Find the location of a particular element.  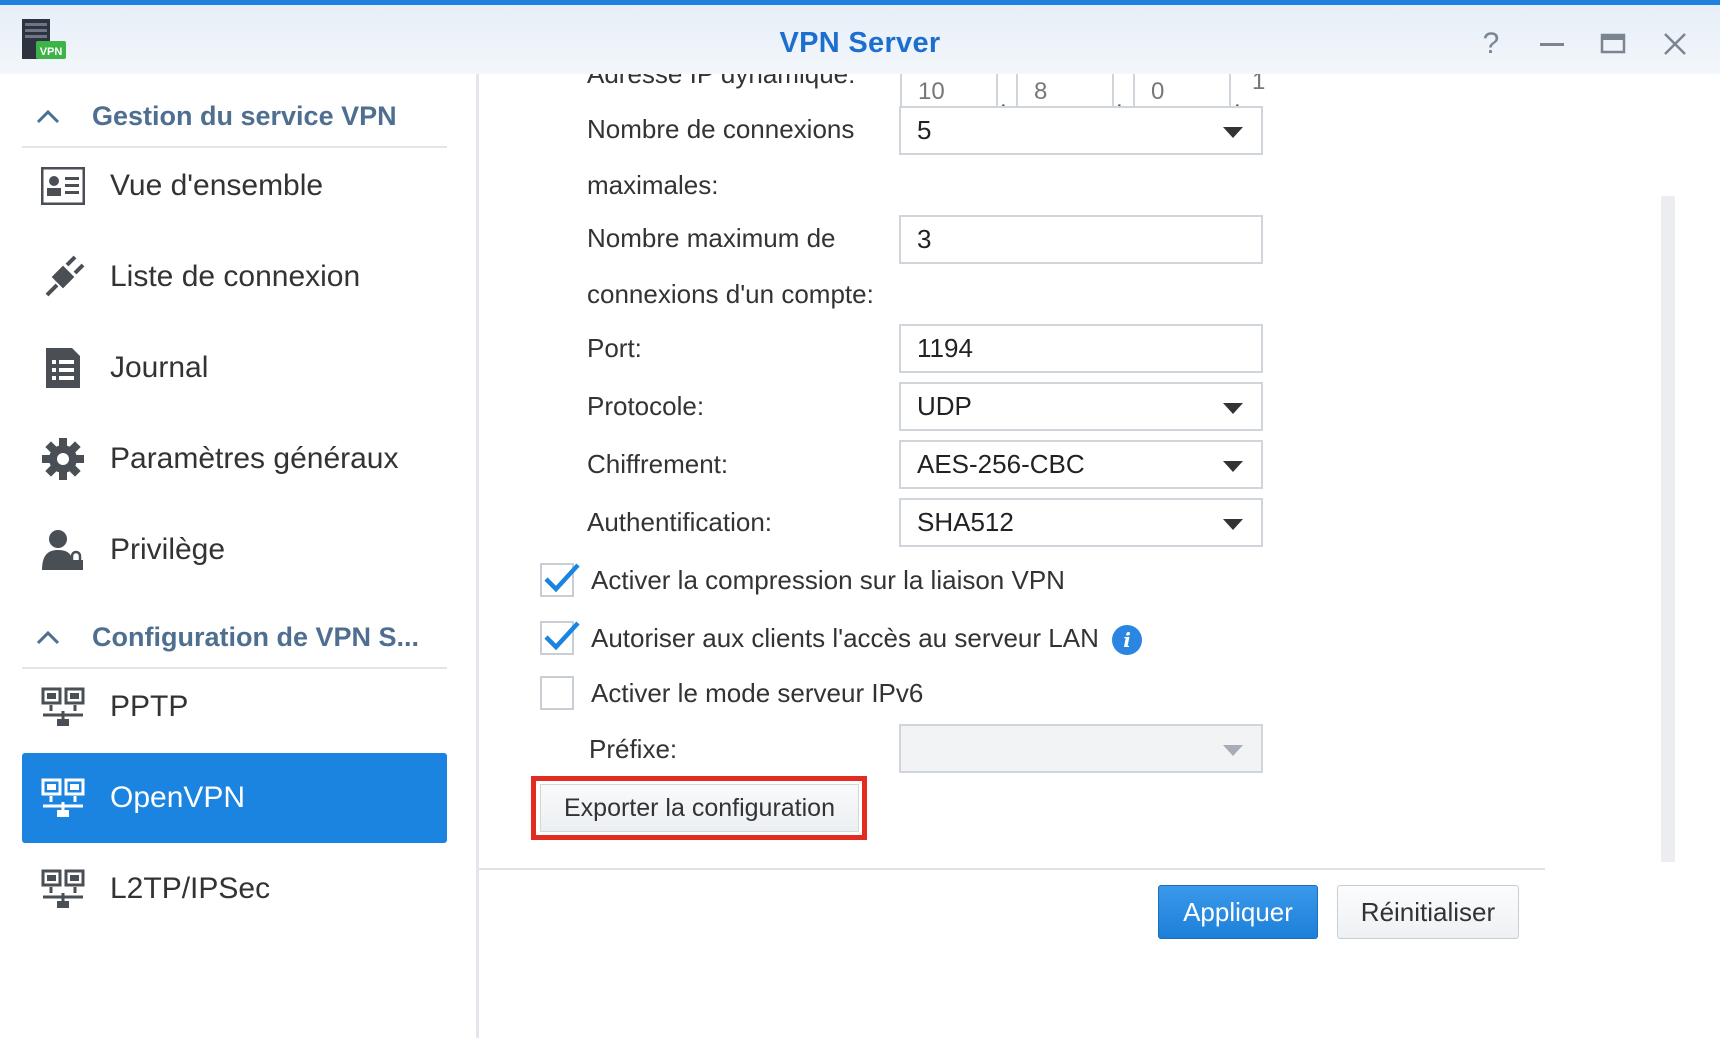

help-icon: ? is located at coordinates (1491, 43).